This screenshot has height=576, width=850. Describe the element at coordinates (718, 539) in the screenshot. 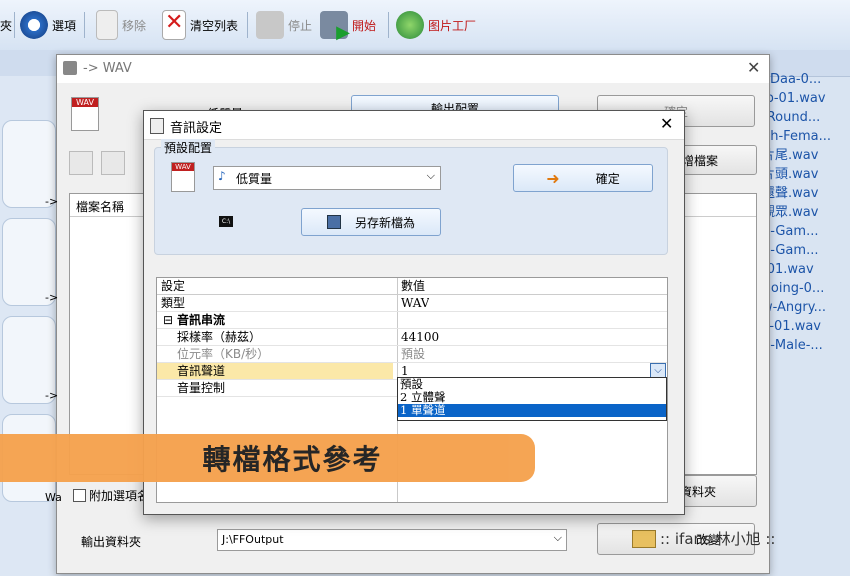

I see `watermark-text: :: ifans 林小旭 ::` at that location.